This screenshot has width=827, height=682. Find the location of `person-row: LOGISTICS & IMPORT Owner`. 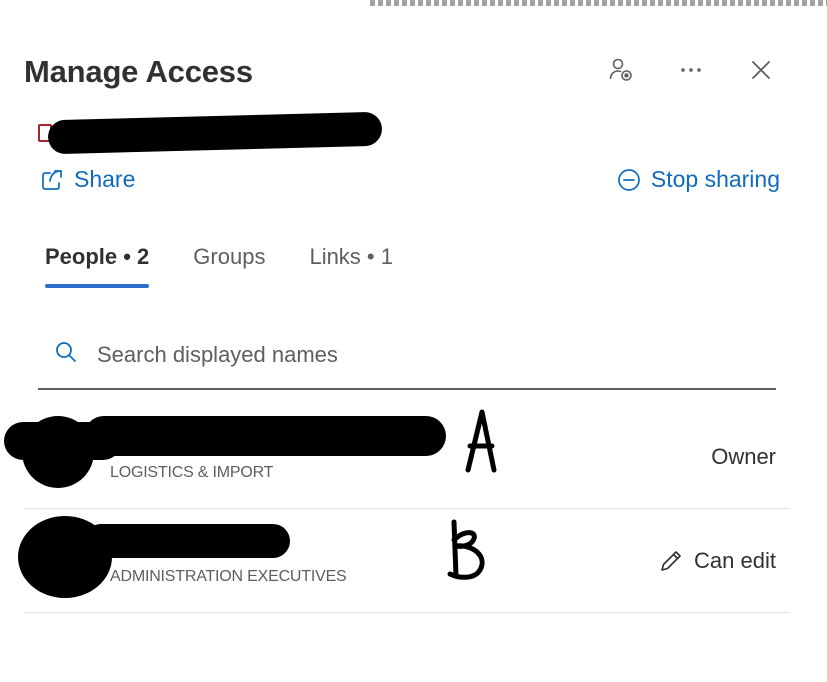

person-row: LOGISTICS & IMPORT Owner is located at coordinates (397, 456).